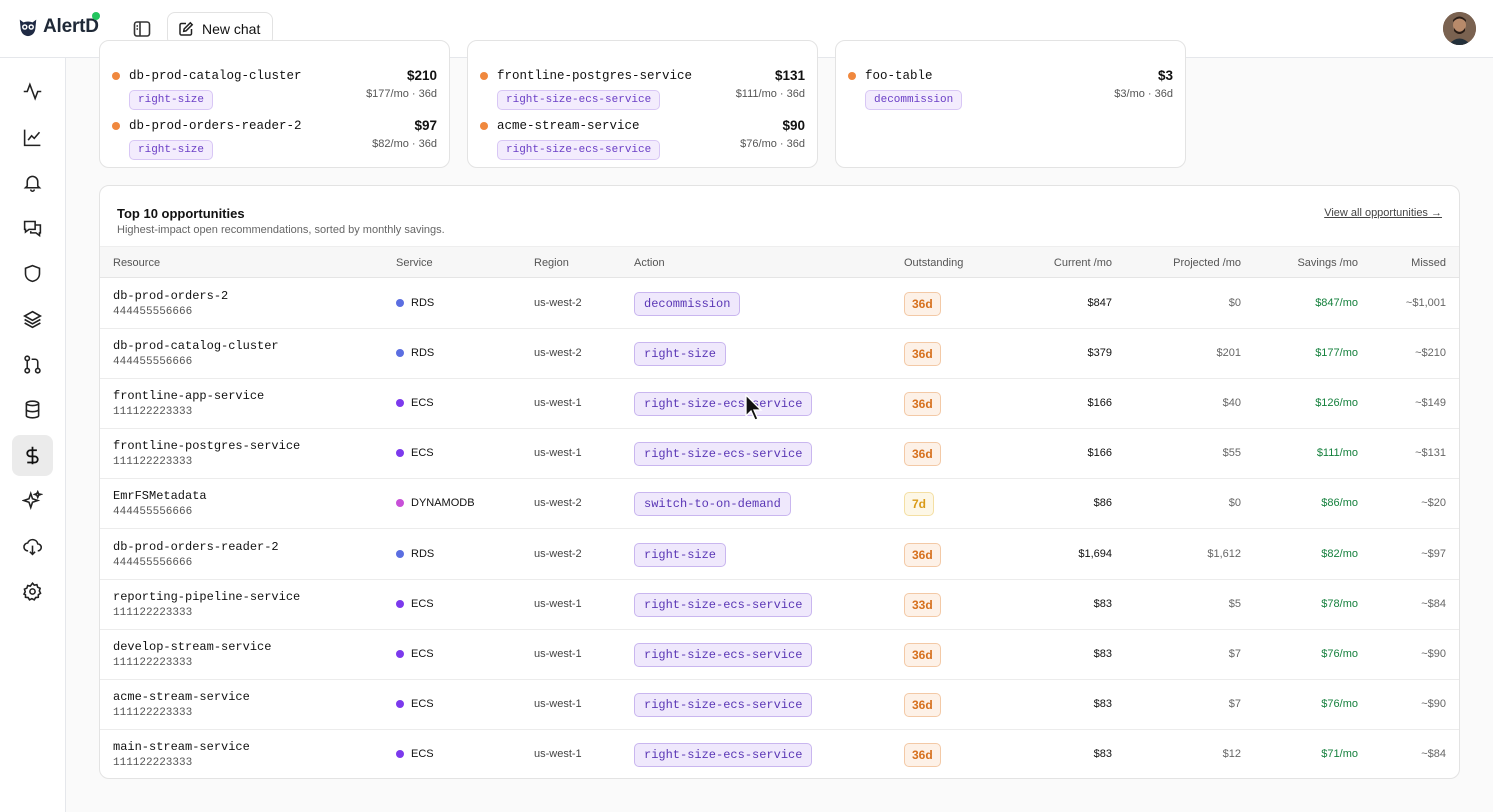 Image resolution: width=1493 pixels, height=812 pixels. I want to click on sidebar, so click(33, 435).